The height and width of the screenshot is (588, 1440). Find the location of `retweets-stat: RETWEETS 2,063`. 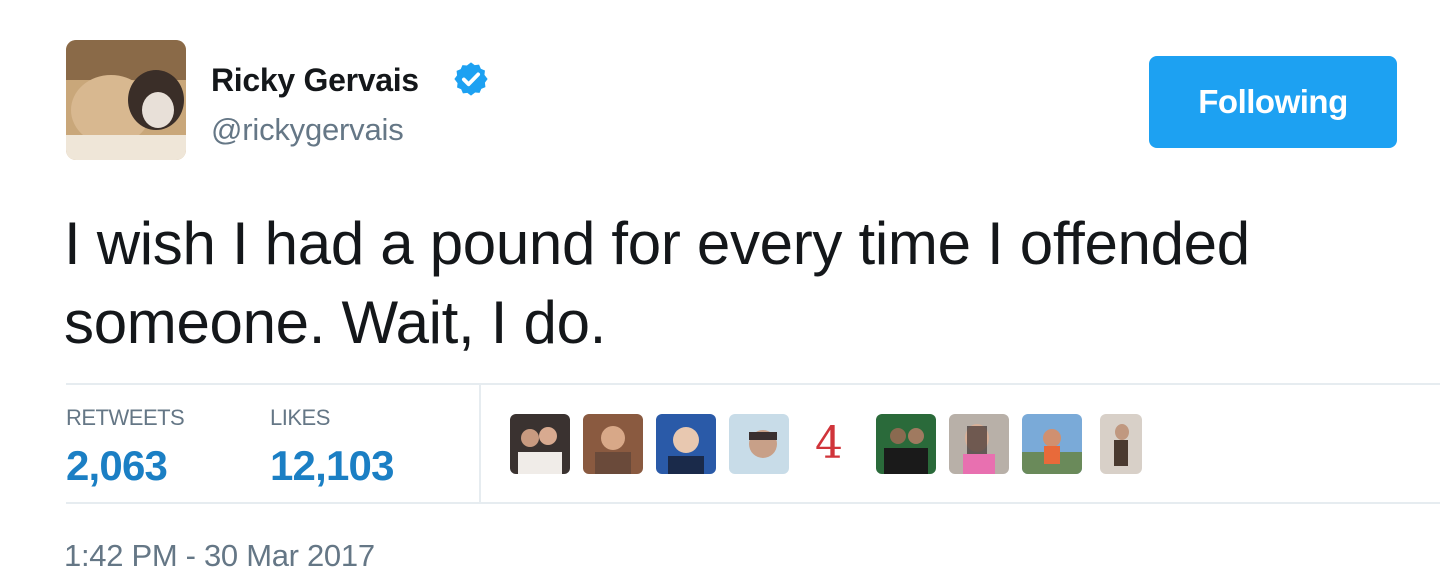

retweets-stat: RETWEETS 2,063 is located at coordinates (125, 446).